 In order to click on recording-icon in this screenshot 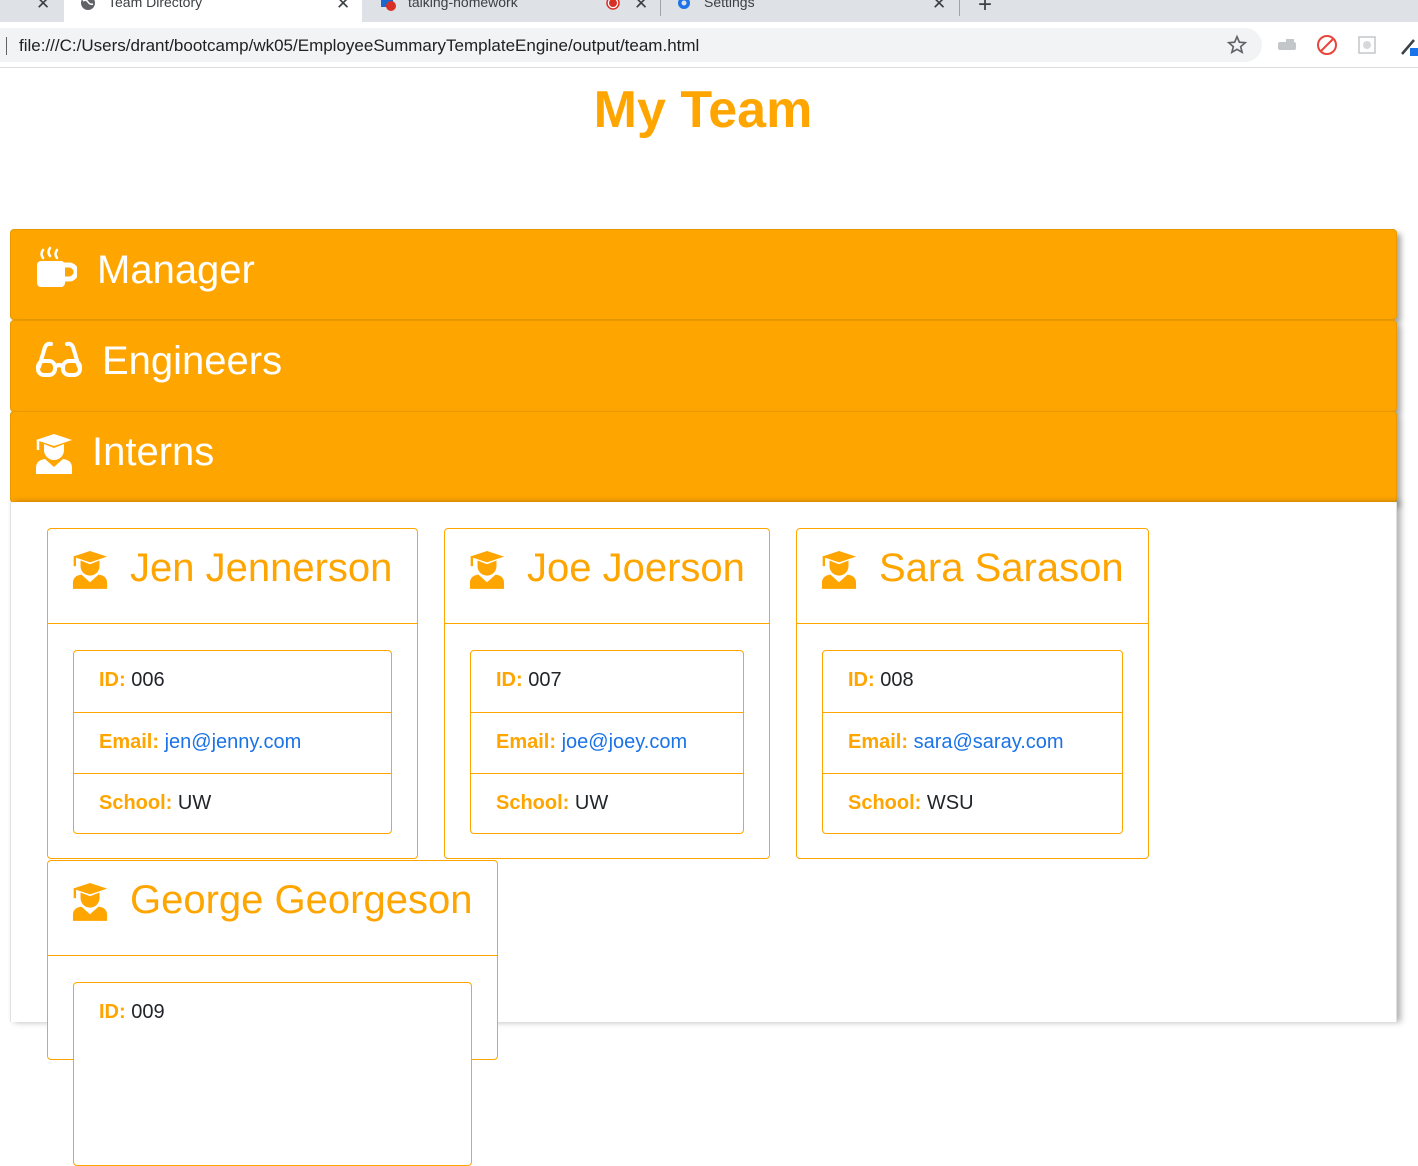, I will do `click(613, 5)`.